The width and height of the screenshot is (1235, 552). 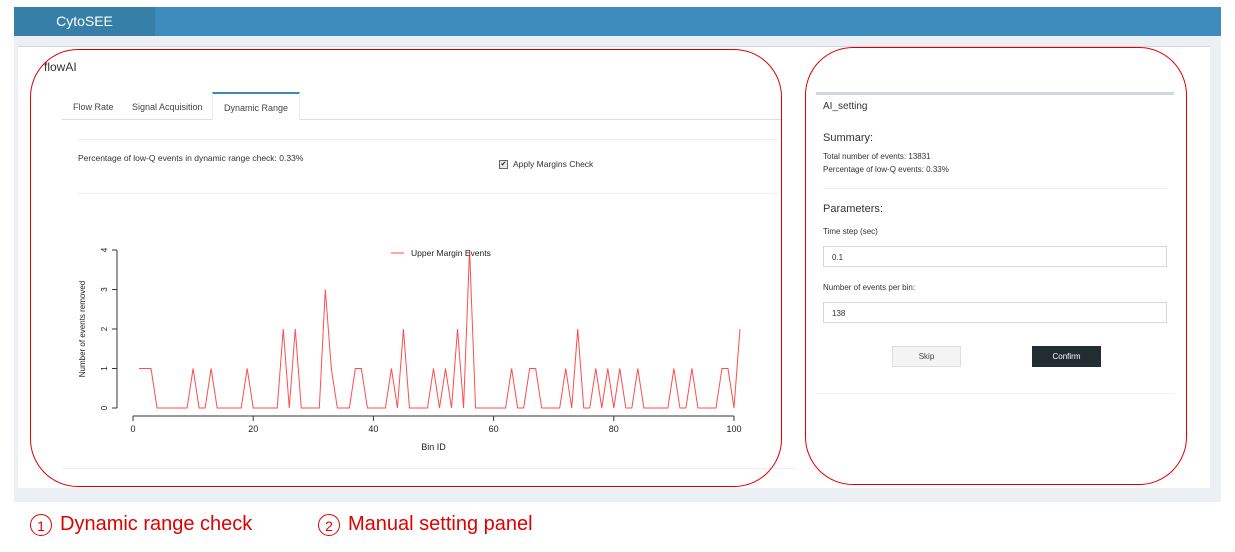 What do you see at coordinates (156, 524) in the screenshot?
I see `annotation-text: Dynamic range check` at bounding box center [156, 524].